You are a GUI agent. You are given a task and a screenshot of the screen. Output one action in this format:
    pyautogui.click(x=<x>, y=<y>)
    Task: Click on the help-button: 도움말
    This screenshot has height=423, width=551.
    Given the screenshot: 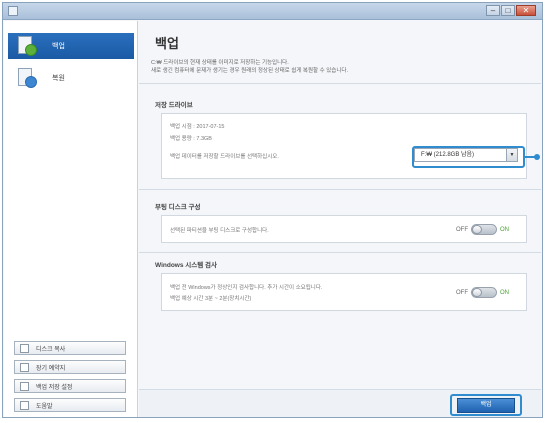 What is the action you would take?
    pyautogui.click(x=70, y=405)
    